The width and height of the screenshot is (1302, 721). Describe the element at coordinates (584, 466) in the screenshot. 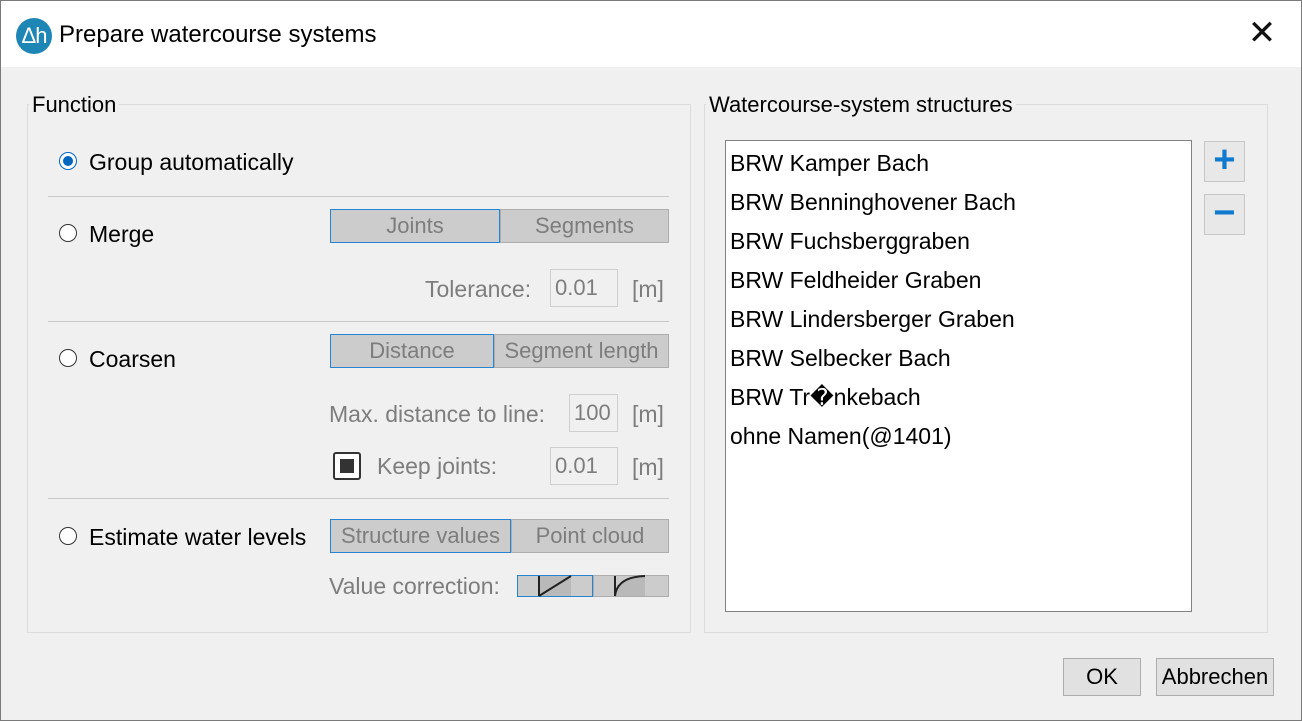

I see `keep-joints-input: 0.01` at that location.